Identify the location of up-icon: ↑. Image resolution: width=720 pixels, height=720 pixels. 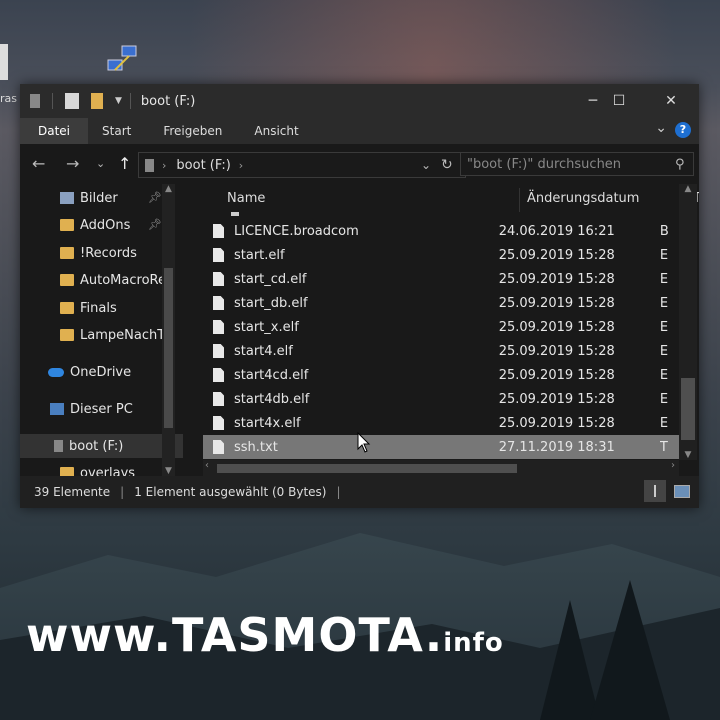
(124, 163).